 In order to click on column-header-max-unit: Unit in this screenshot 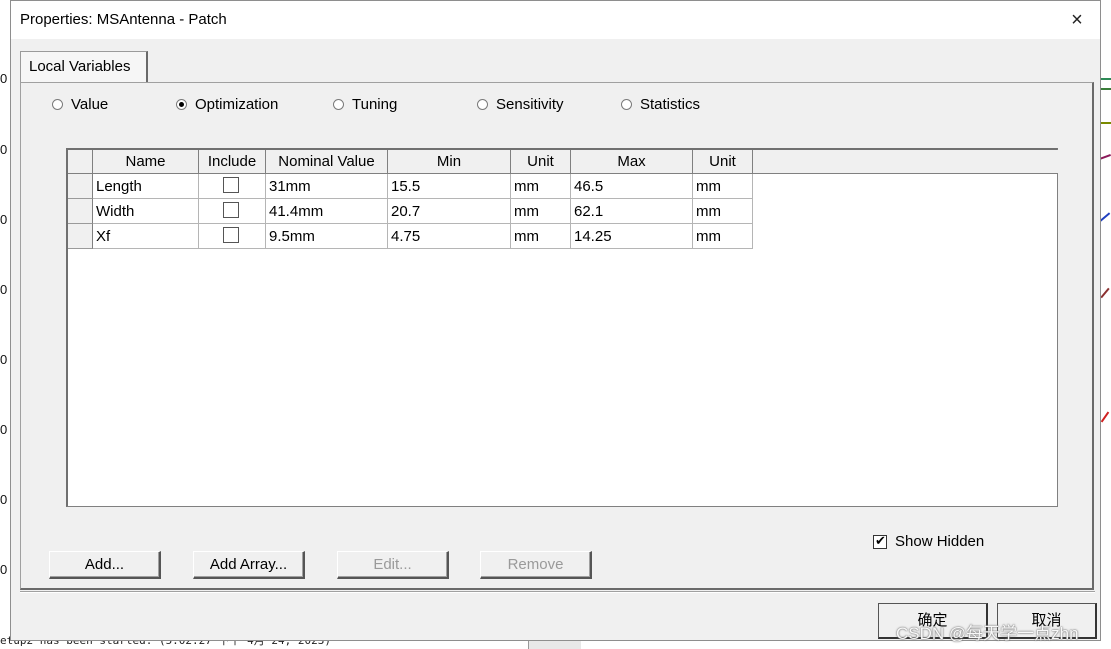, I will do `click(723, 162)`.